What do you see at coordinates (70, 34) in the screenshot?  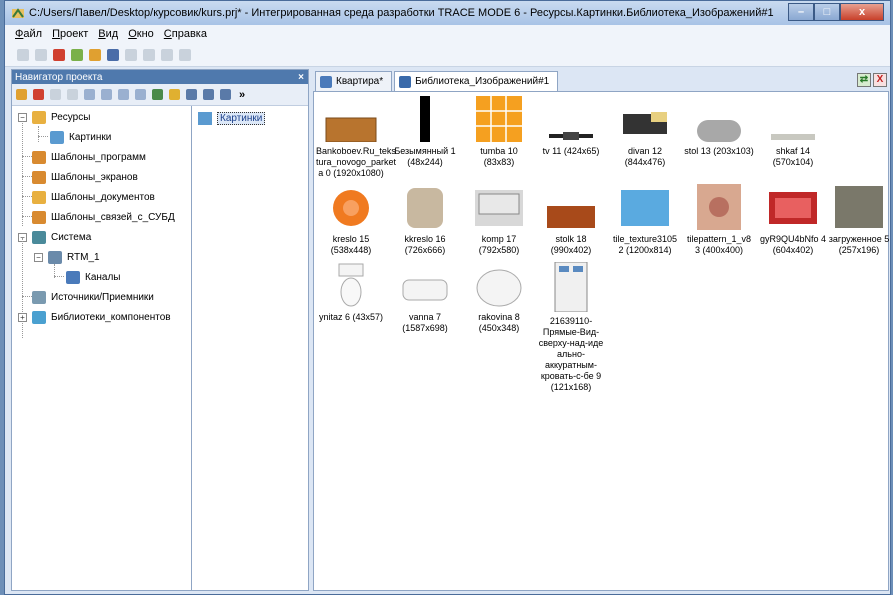 I see `menu-project: Проект` at bounding box center [70, 34].